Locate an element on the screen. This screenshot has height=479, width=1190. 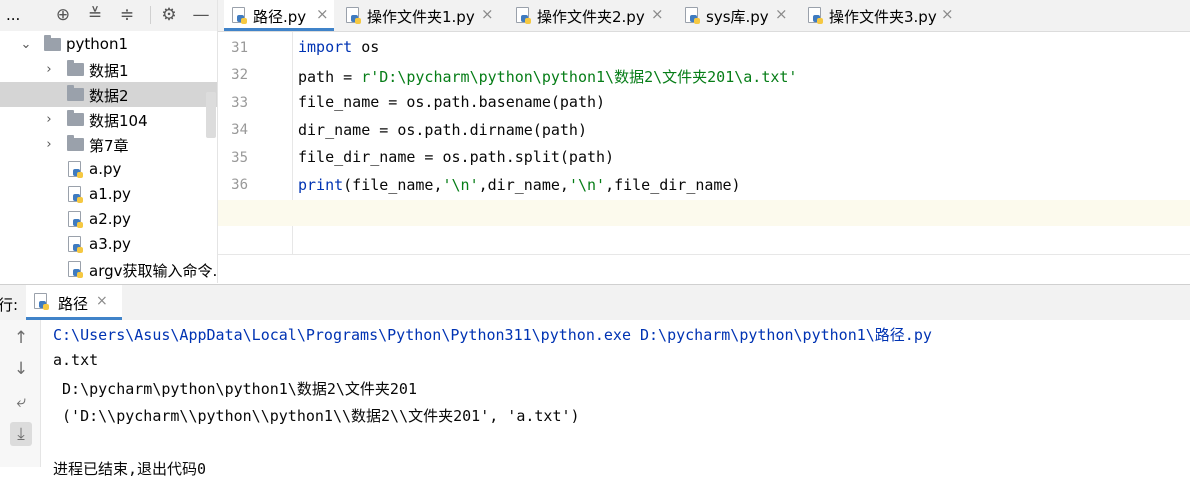
code-text: ,dir_name, is located at coordinates (523, 185).